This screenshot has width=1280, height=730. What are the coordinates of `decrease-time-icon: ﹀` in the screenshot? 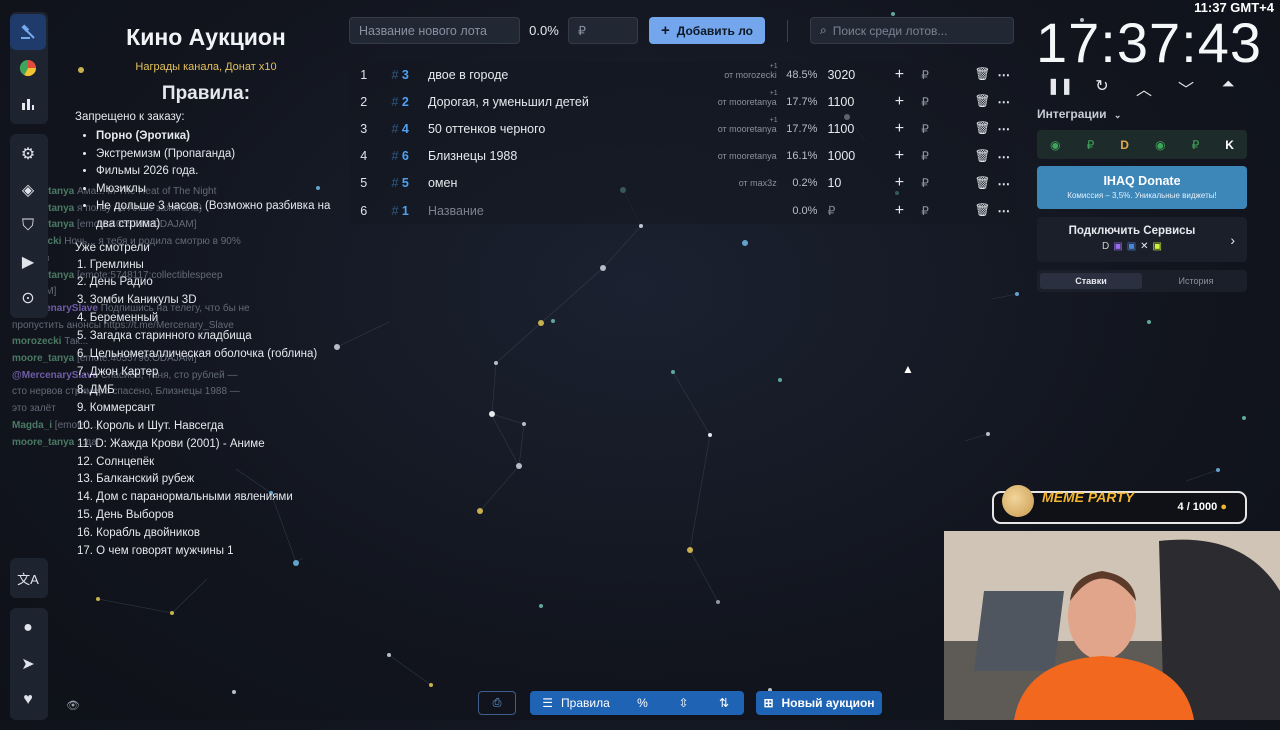 It's located at (1186, 88).